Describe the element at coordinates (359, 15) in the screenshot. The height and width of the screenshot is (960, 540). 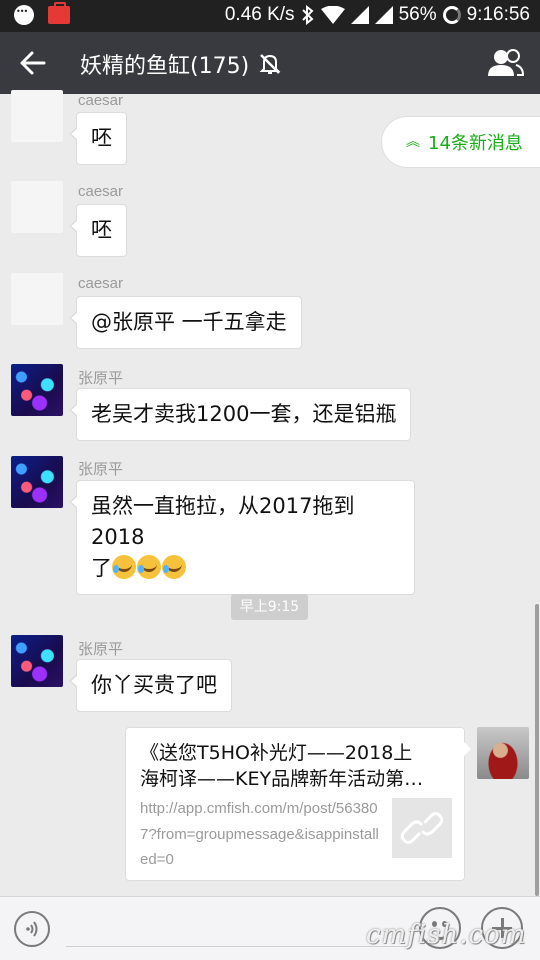
I see `signal-icon` at that location.